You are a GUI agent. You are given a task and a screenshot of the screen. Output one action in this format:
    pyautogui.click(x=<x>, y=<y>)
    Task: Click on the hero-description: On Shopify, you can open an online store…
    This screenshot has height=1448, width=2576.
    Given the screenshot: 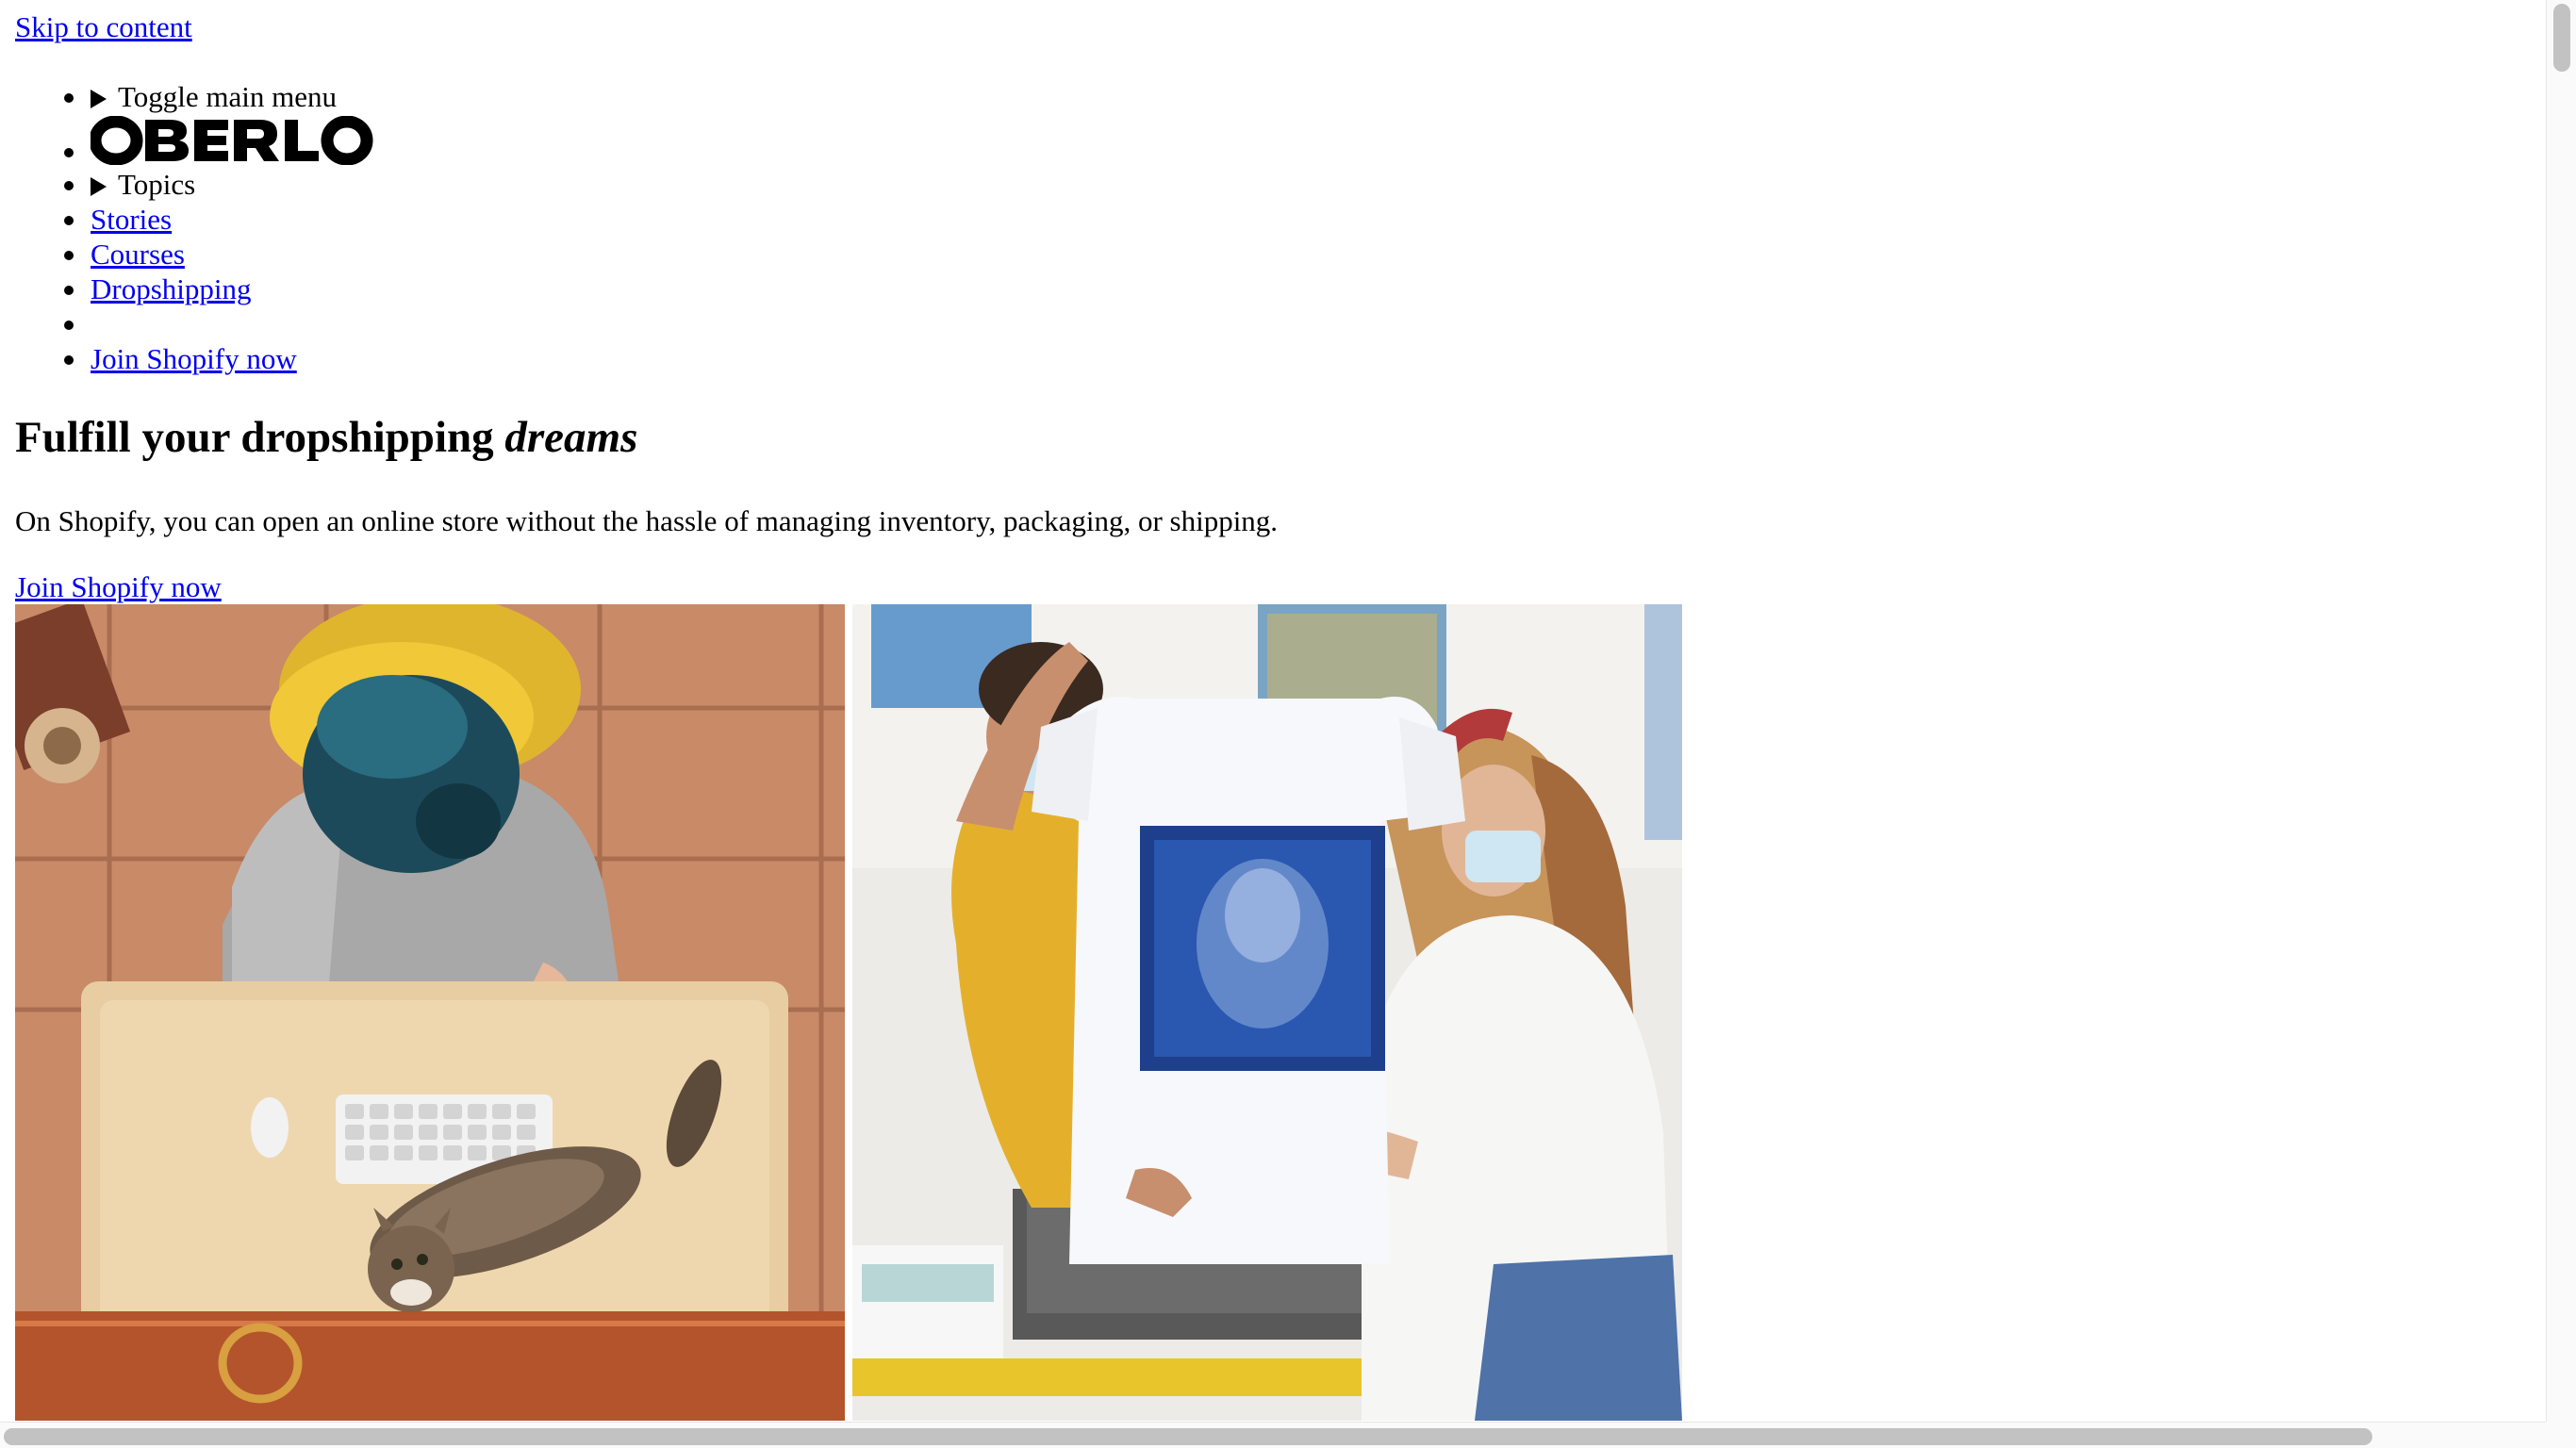 What is the action you would take?
    pyautogui.click(x=647, y=520)
    